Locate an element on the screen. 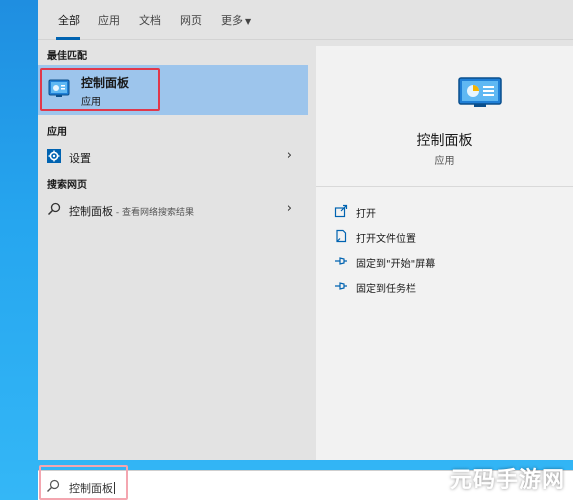  web-result-label: 控制面板 - 查看网络搜索结果 is located at coordinates (131, 211).